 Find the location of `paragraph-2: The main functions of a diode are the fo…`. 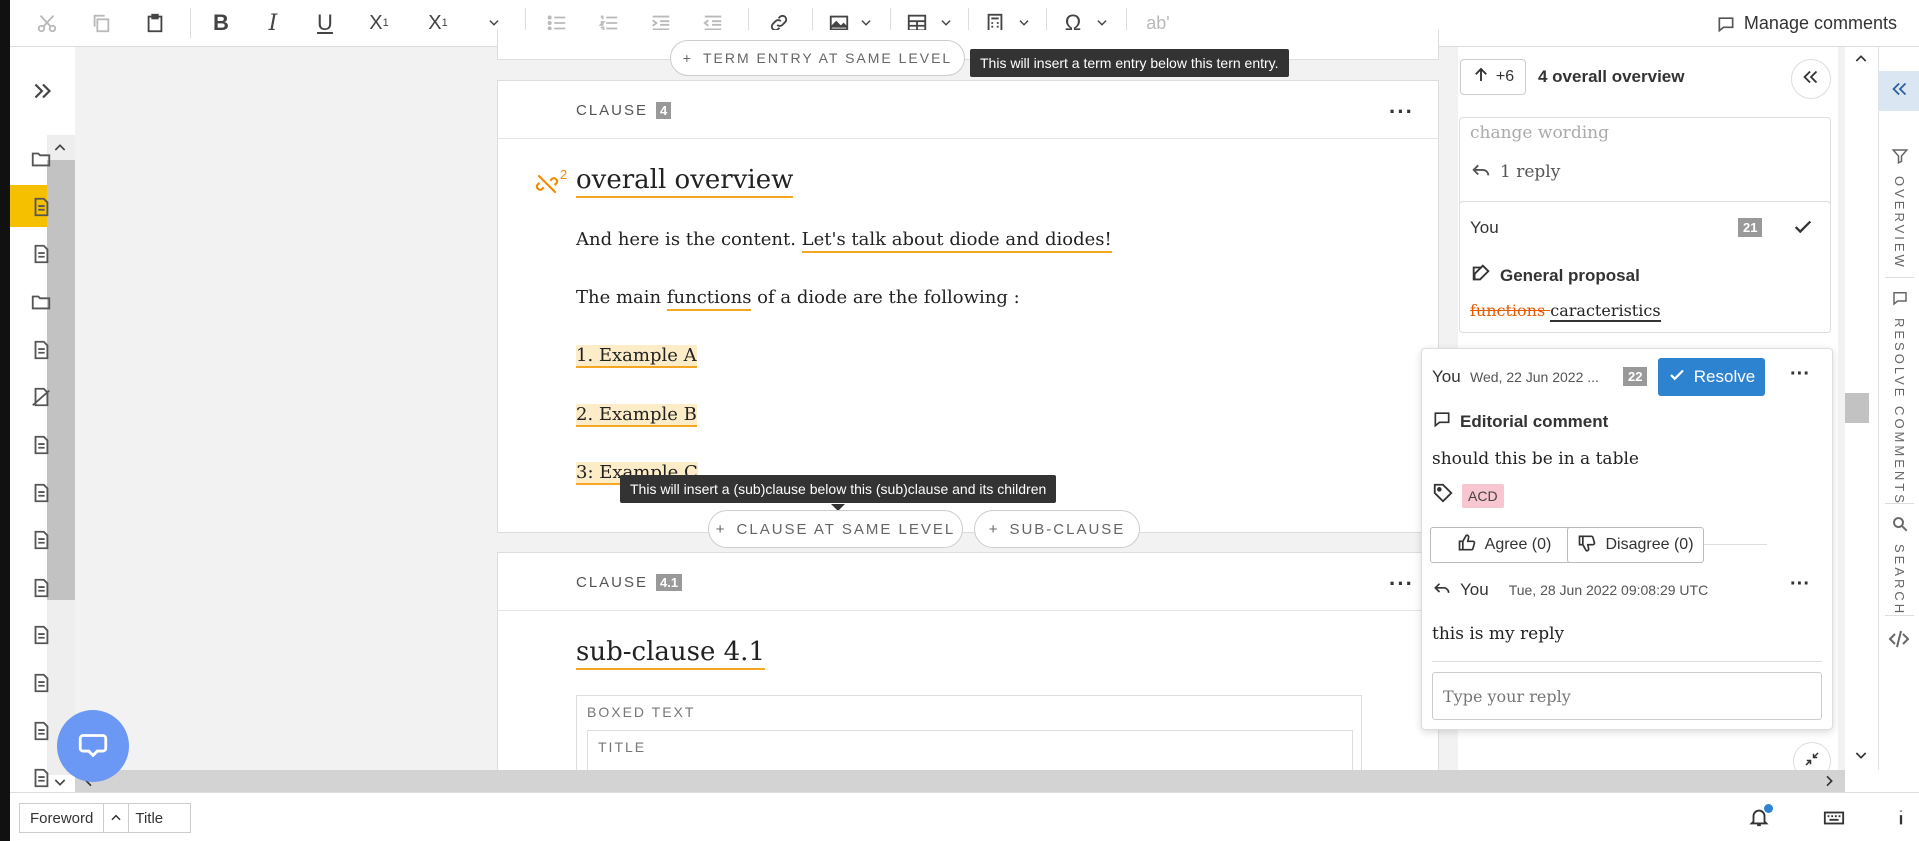

paragraph-2: The main functions of a diode are the fo… is located at coordinates (798, 299).